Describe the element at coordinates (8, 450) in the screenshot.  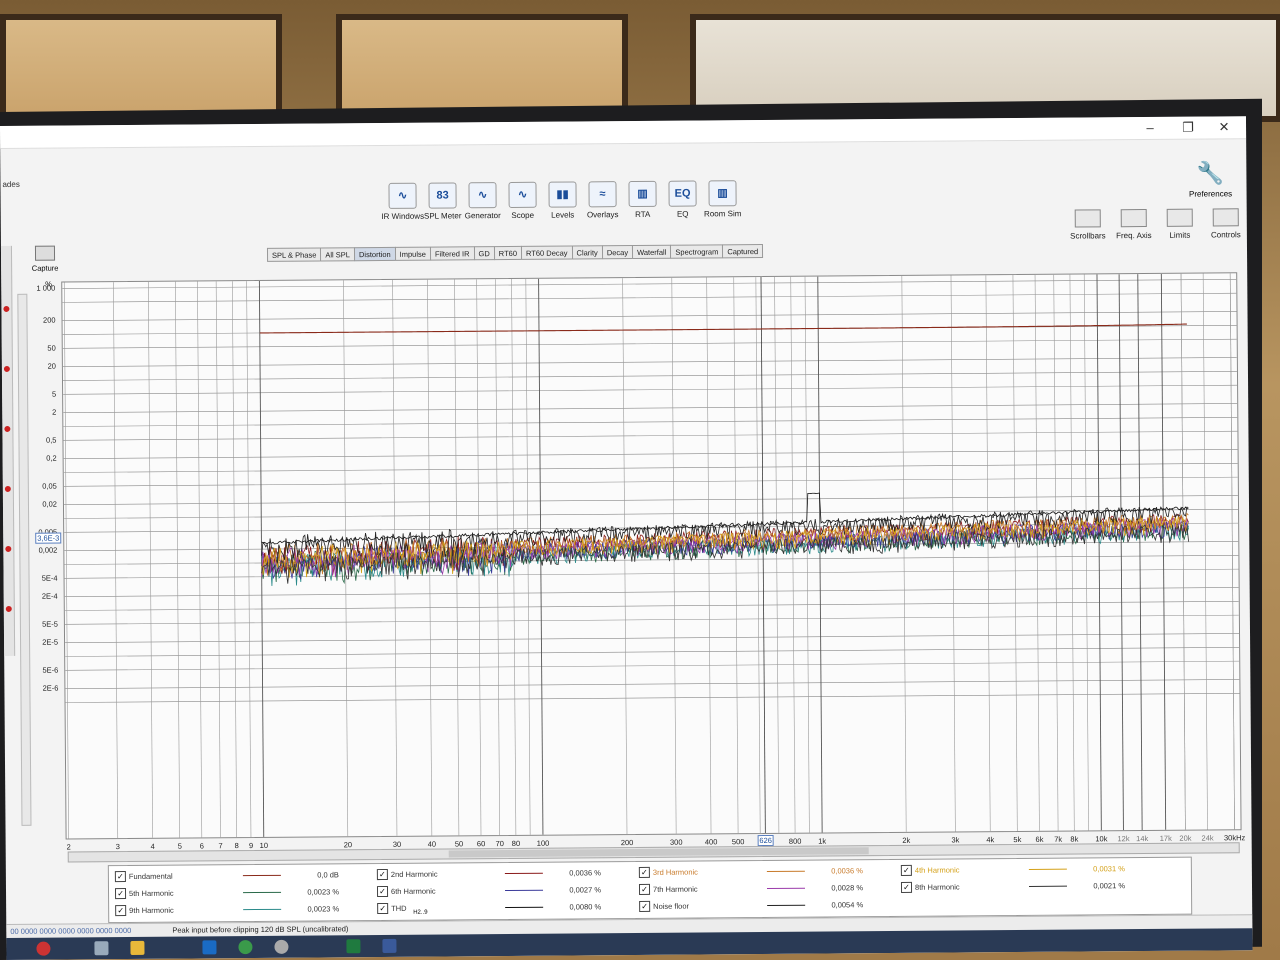
I see `left-measurement-strip` at that location.